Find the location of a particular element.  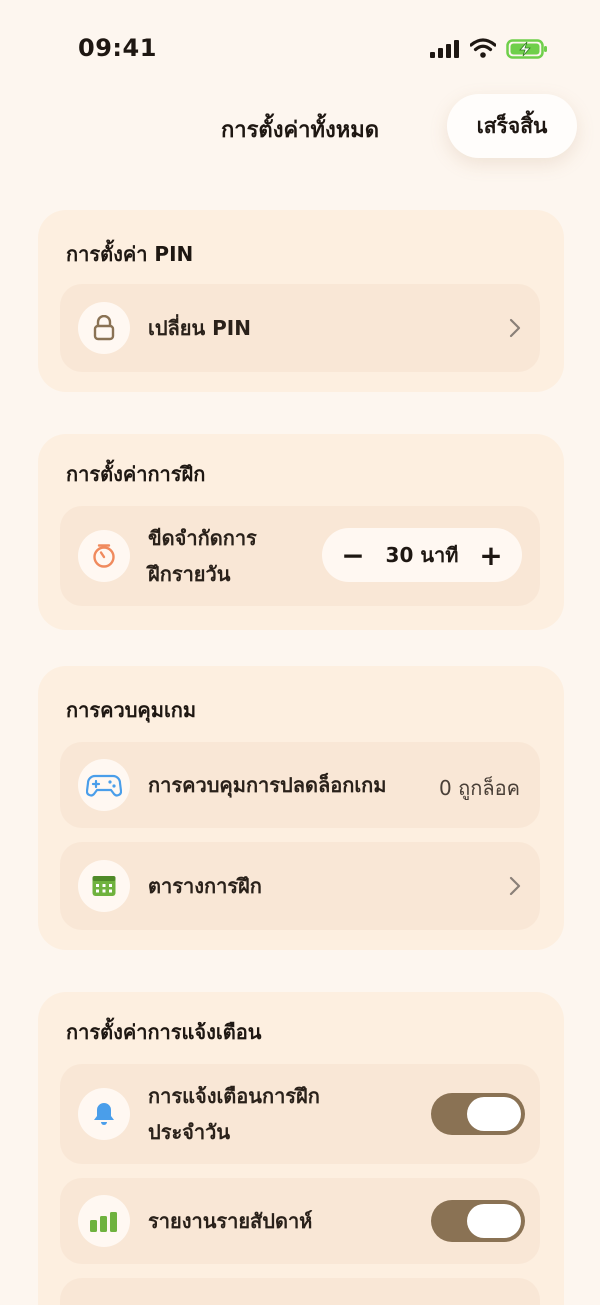

gamepad-icon is located at coordinates (104, 785).